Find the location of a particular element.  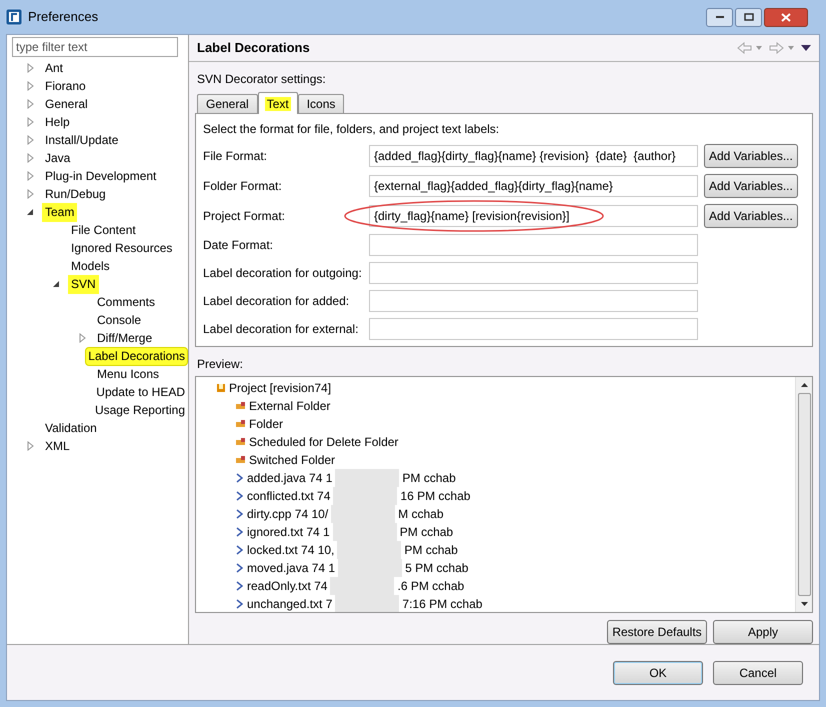

tree-item: Menu Icons is located at coordinates (128, 374).